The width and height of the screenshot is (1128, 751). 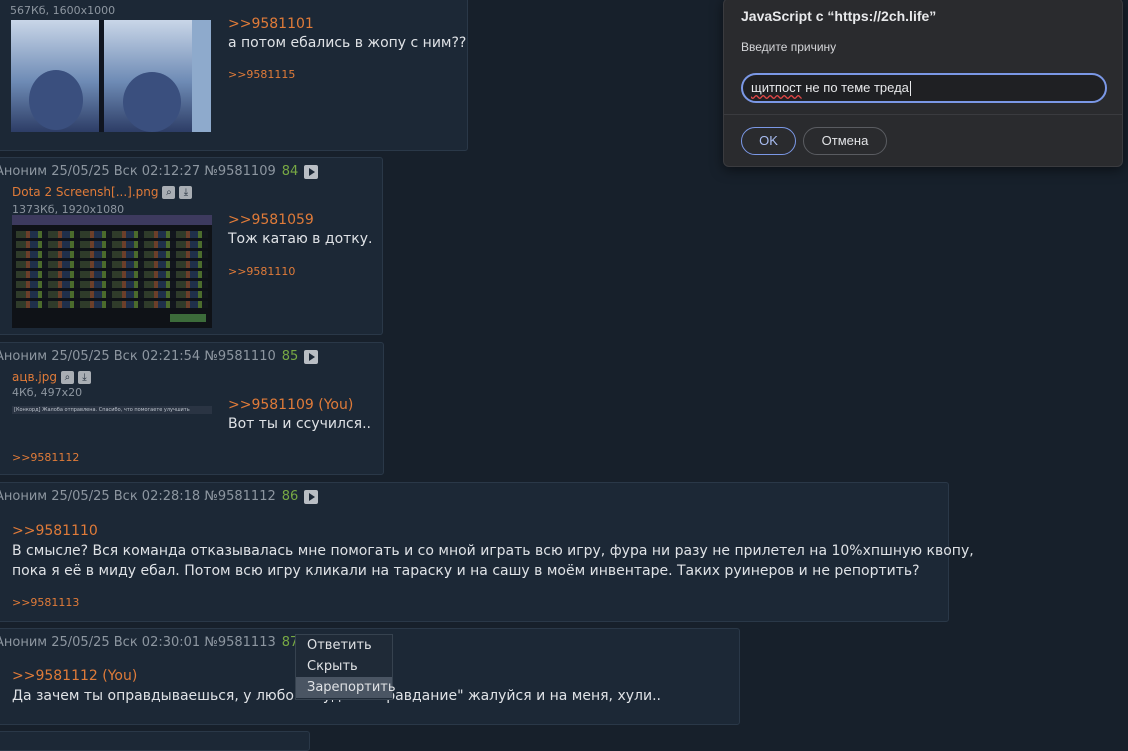 What do you see at coordinates (347, 43) in the screenshot?
I see `post-text: а потом ебались в жопу с ним??` at bounding box center [347, 43].